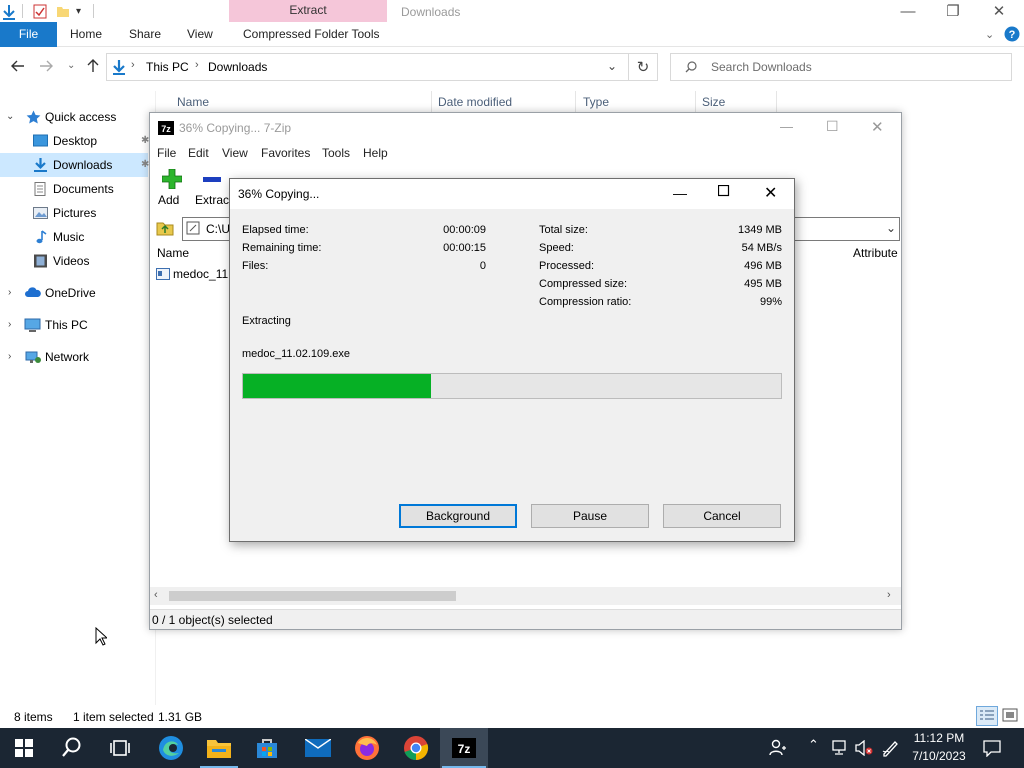 Image resolution: width=1024 pixels, height=768 pixels. I want to click on 7zip-icon: 7z, so click(464, 748).